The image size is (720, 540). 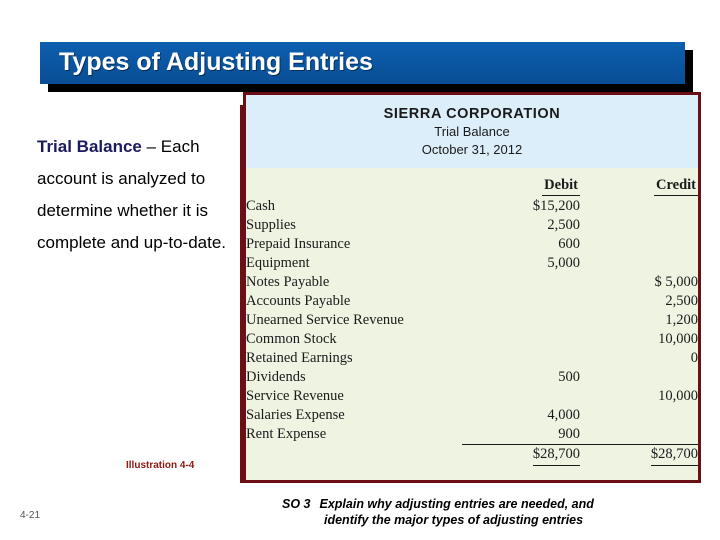 What do you see at coordinates (681, 301) in the screenshot?
I see `credit-amount: 2,500` at bounding box center [681, 301].